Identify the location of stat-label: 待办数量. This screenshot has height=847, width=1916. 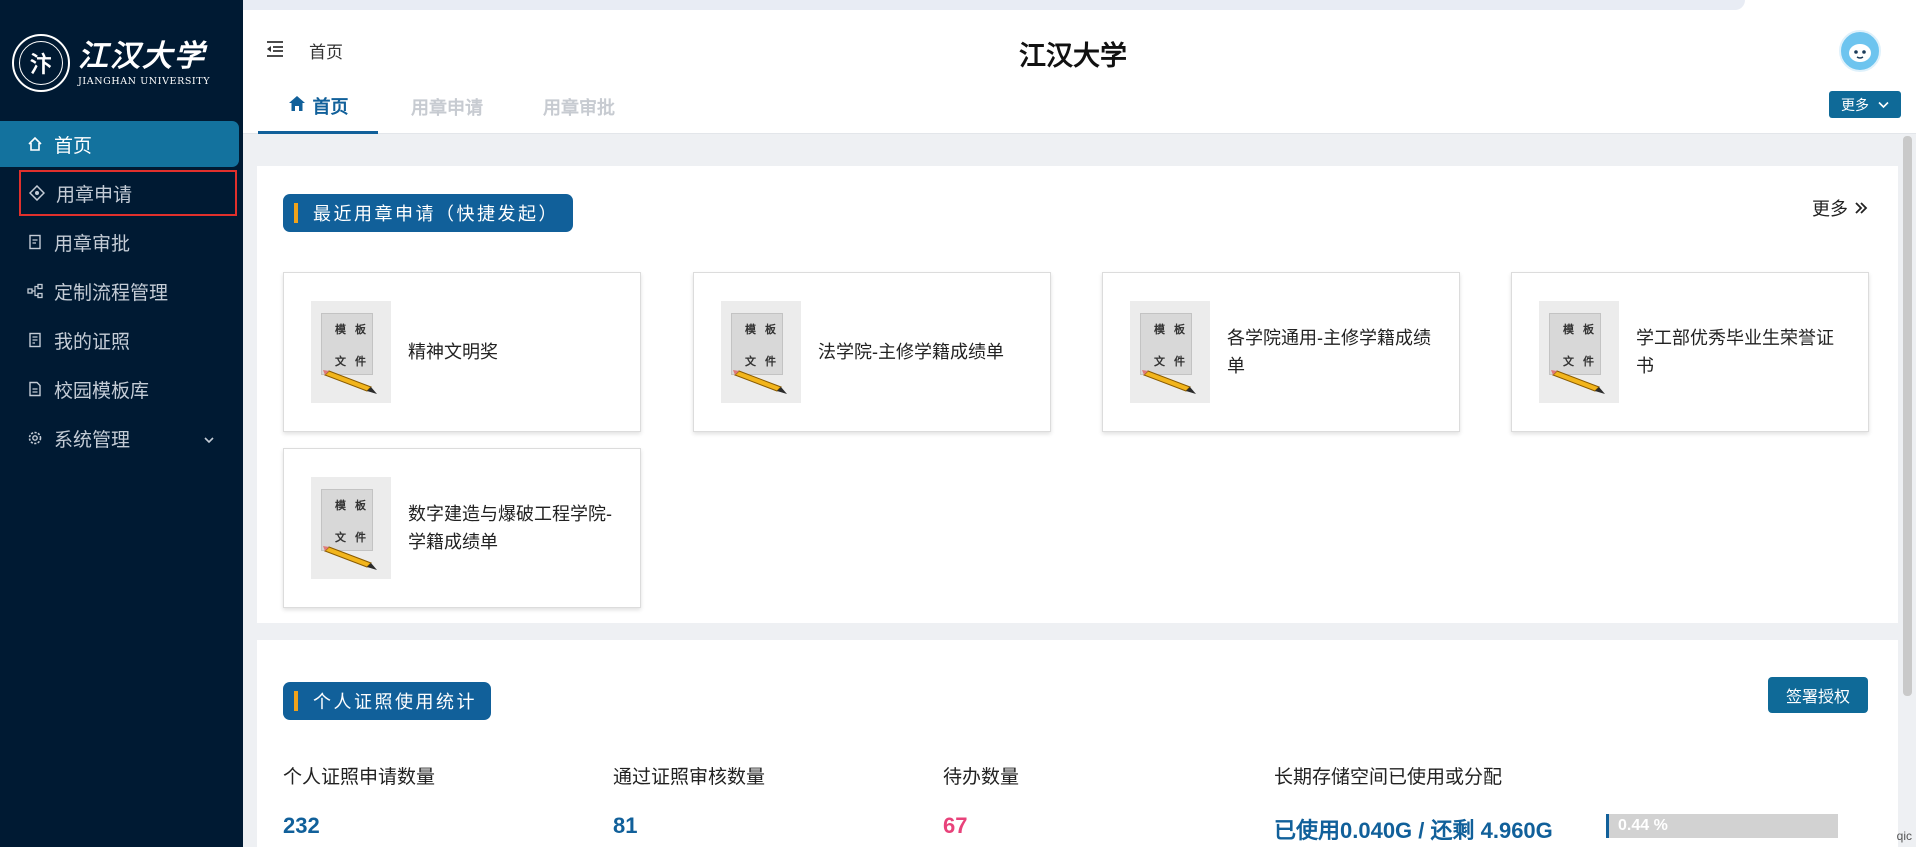
(981, 777).